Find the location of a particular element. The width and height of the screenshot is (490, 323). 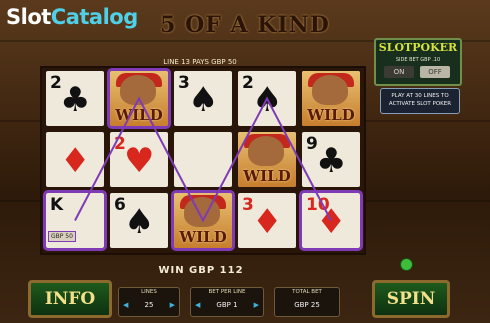

win-amount: WIN GBP 112 is located at coordinates (201, 270).